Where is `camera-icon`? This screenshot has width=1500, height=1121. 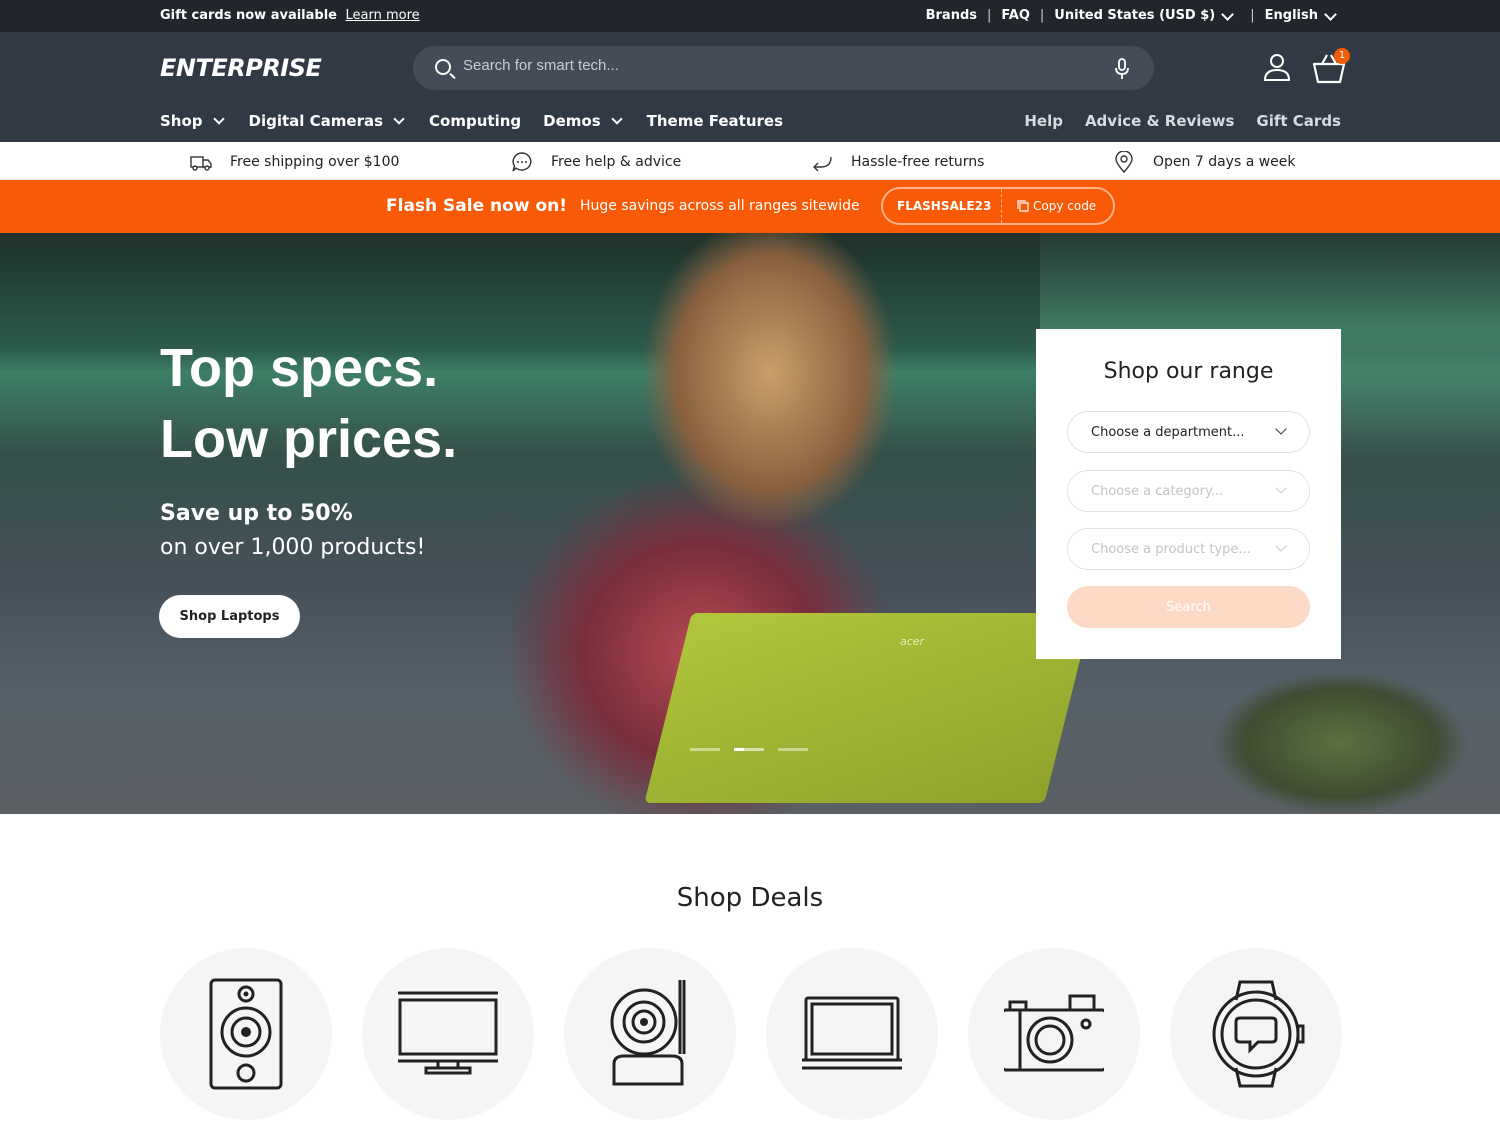 camera-icon is located at coordinates (1054, 1033).